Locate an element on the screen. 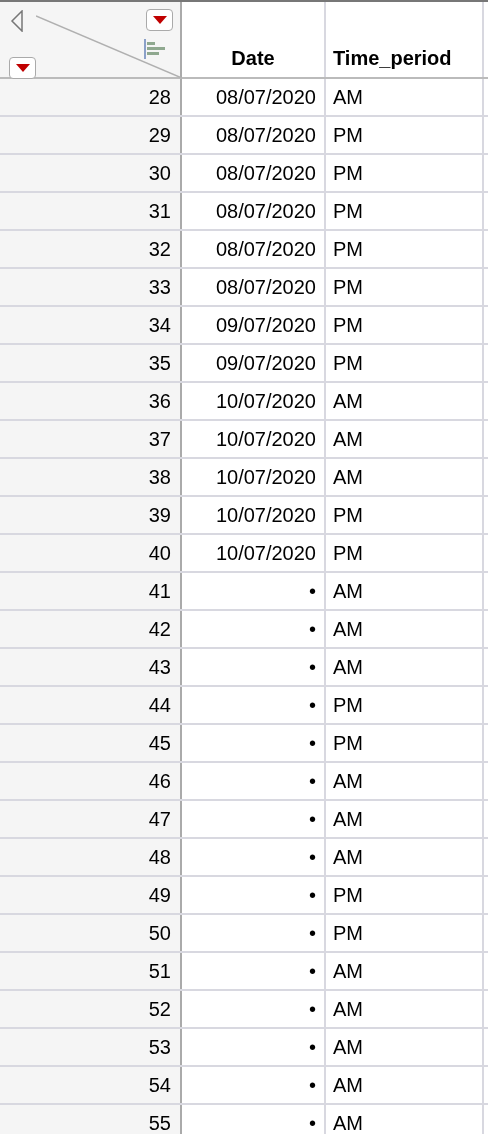  row-number: 44 is located at coordinates (159, 705).